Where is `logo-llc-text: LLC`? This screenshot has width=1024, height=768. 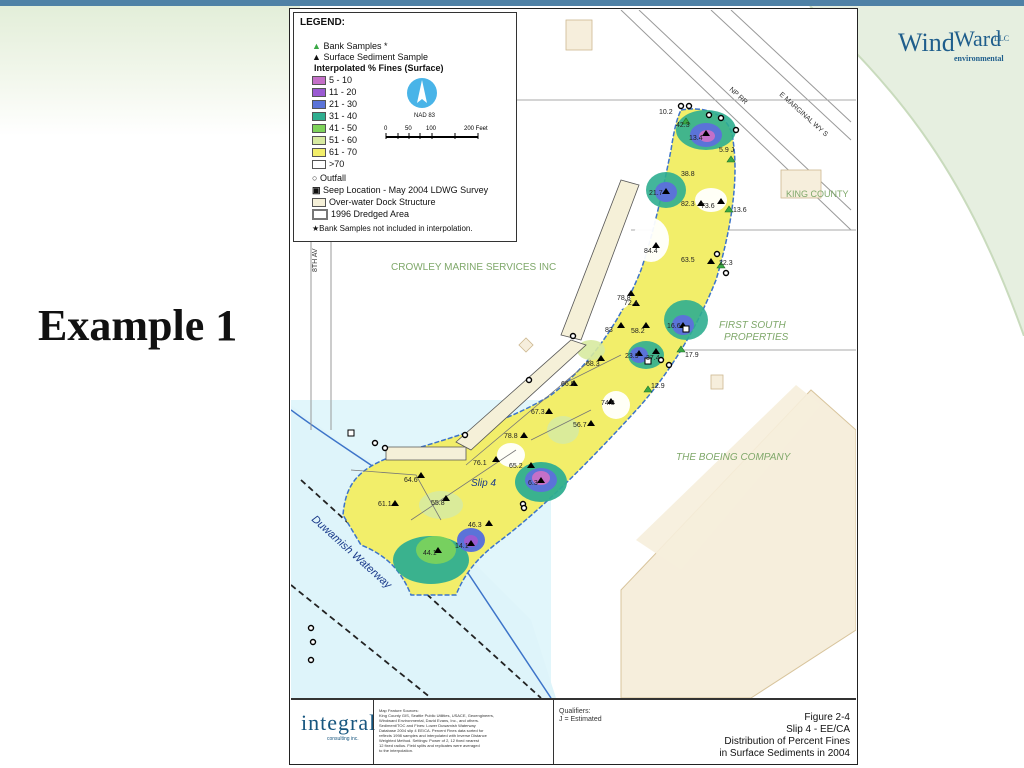
logo-llc-text: LLC is located at coordinates (1002, 38).